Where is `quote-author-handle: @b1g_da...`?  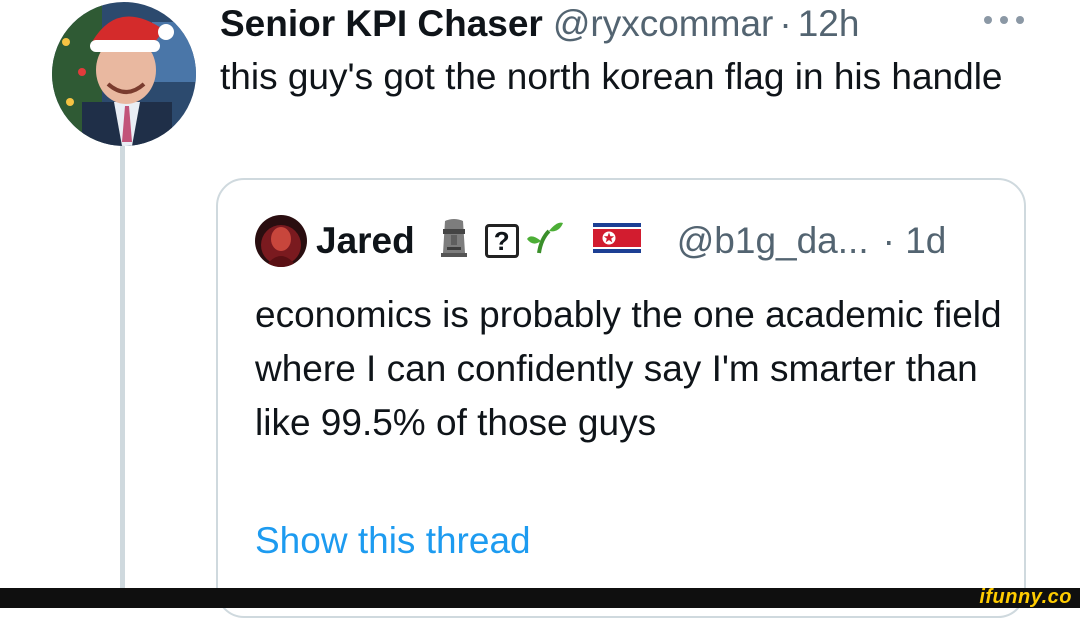
quote-author-handle: @b1g_da... is located at coordinates (773, 241).